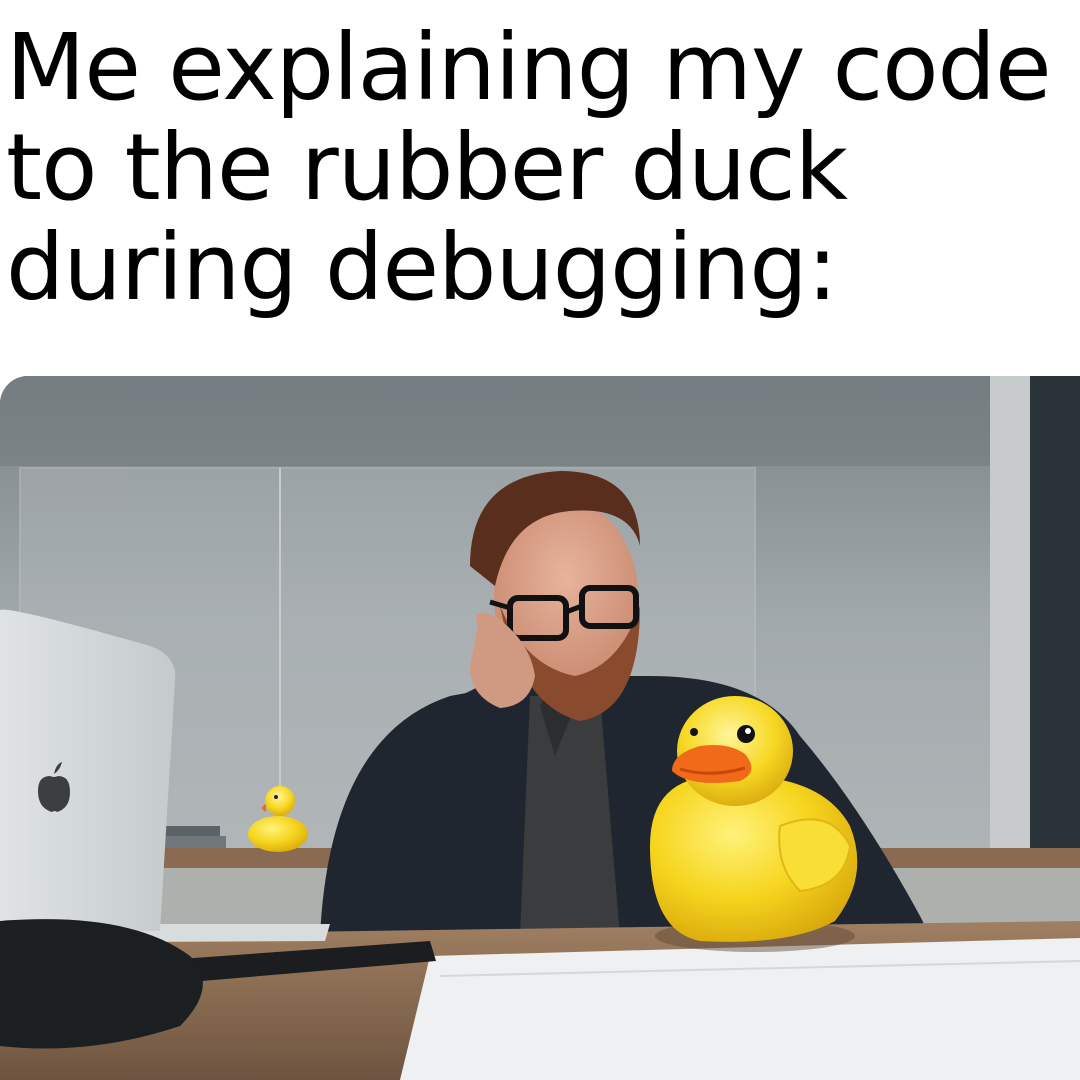  Describe the element at coordinates (540, 421) in the screenshot. I see `ceiling-shadow` at that location.